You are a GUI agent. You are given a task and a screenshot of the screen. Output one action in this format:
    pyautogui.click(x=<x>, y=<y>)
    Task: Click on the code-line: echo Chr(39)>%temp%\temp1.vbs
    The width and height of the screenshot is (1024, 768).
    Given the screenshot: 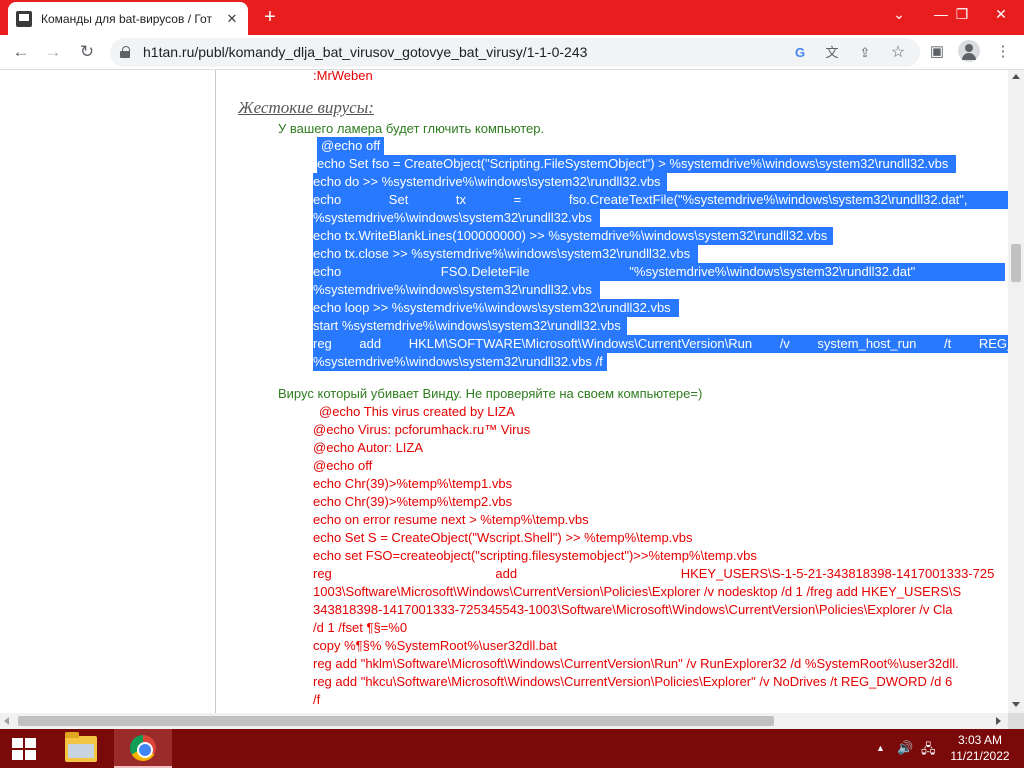 What is the action you would take?
    pyautogui.click(x=413, y=483)
    